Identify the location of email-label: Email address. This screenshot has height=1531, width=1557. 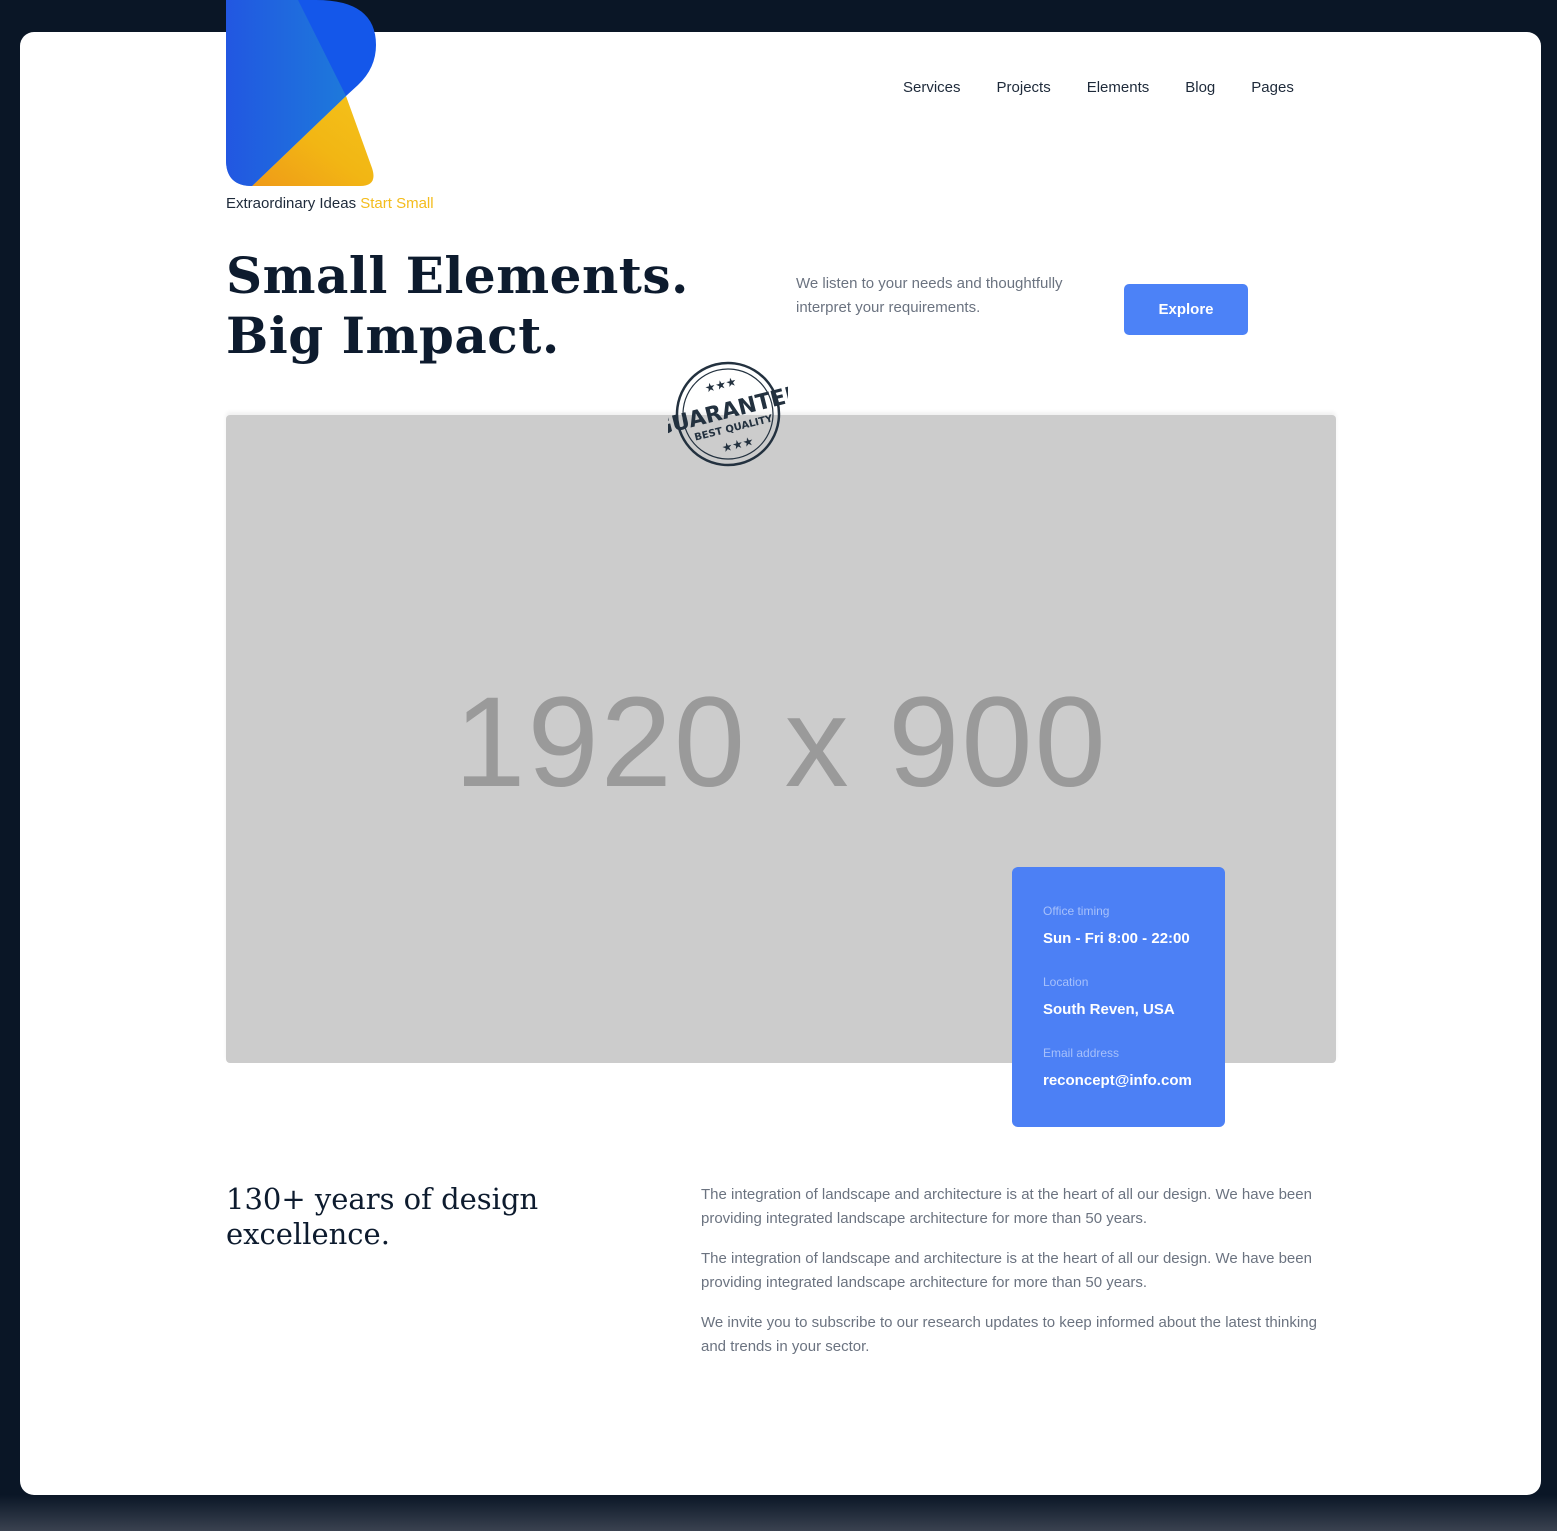
(1081, 1053).